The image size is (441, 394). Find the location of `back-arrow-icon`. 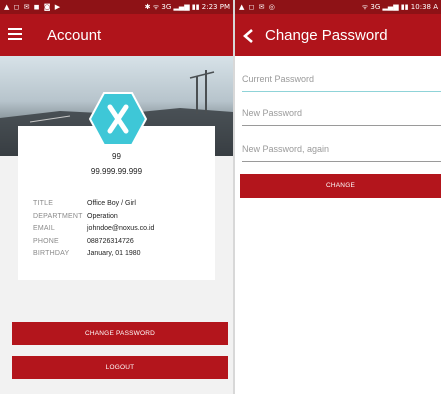

back-arrow-icon is located at coordinates (248, 36).